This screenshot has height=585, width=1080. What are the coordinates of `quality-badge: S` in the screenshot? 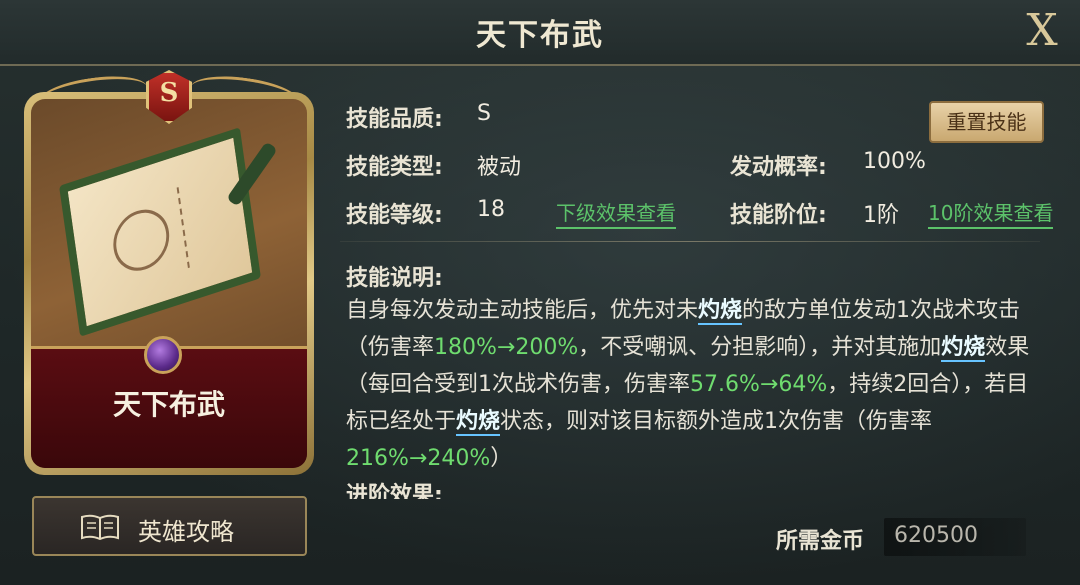 It's located at (169, 93).